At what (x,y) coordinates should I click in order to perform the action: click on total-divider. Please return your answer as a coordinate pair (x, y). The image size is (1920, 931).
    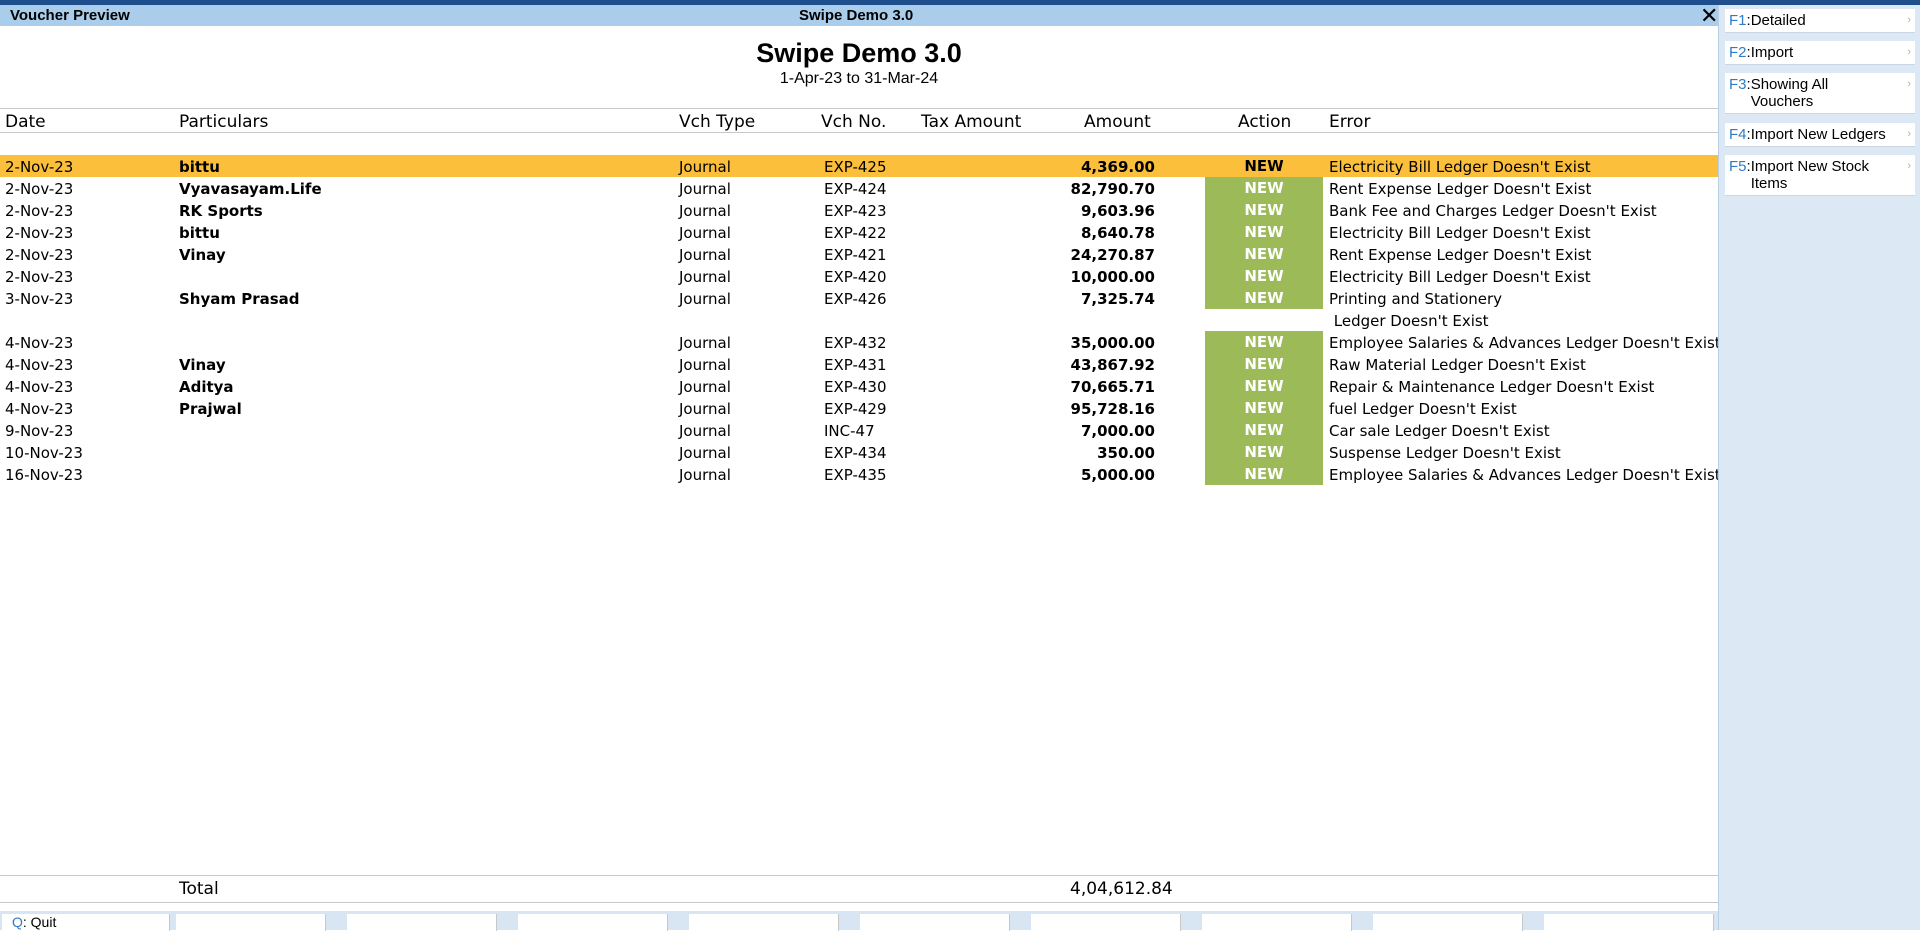
    Looking at the image, I should click on (859, 875).